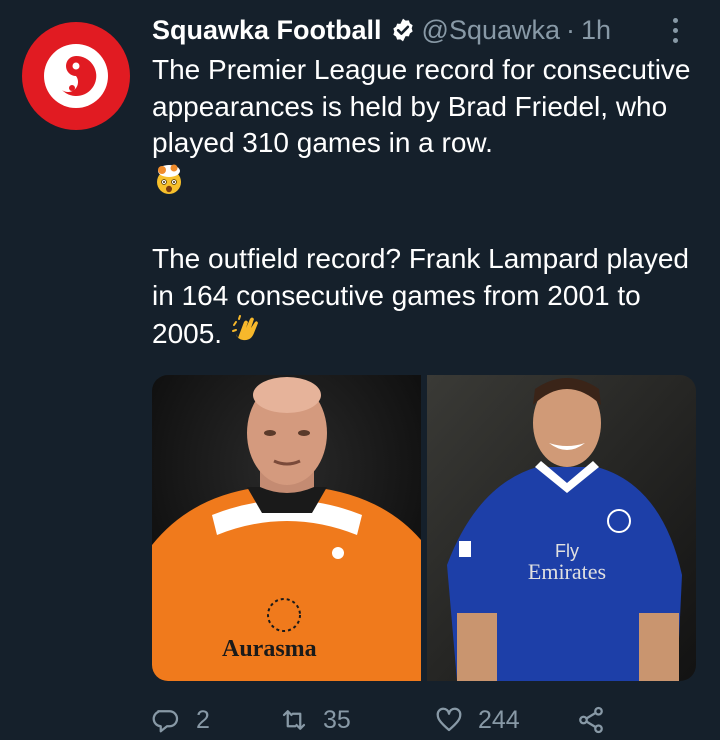 The width and height of the screenshot is (720, 740). What do you see at coordinates (269, 649) in the screenshot?
I see `svg-text: Aurasma` at bounding box center [269, 649].